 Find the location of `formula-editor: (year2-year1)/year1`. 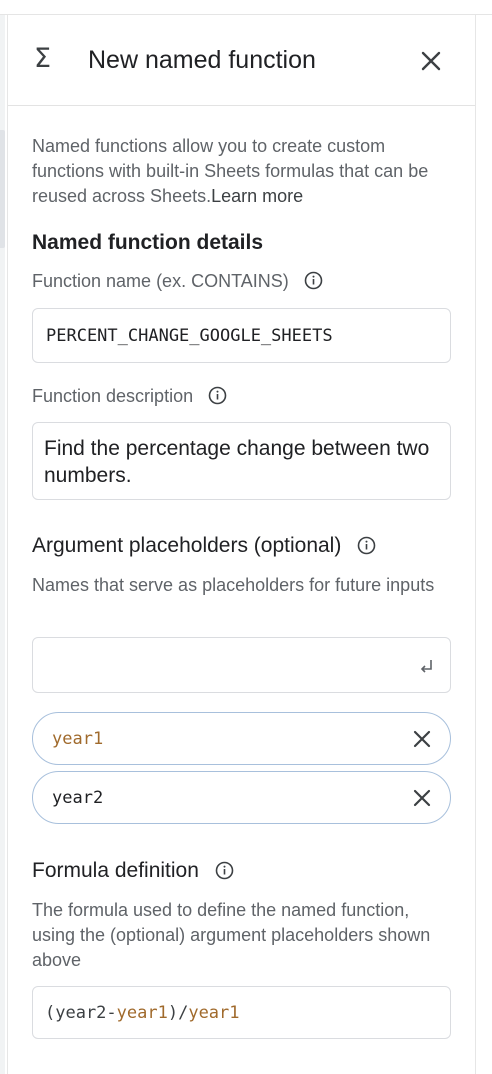

formula-editor: (year2-year1)/year1 is located at coordinates (241, 1012).